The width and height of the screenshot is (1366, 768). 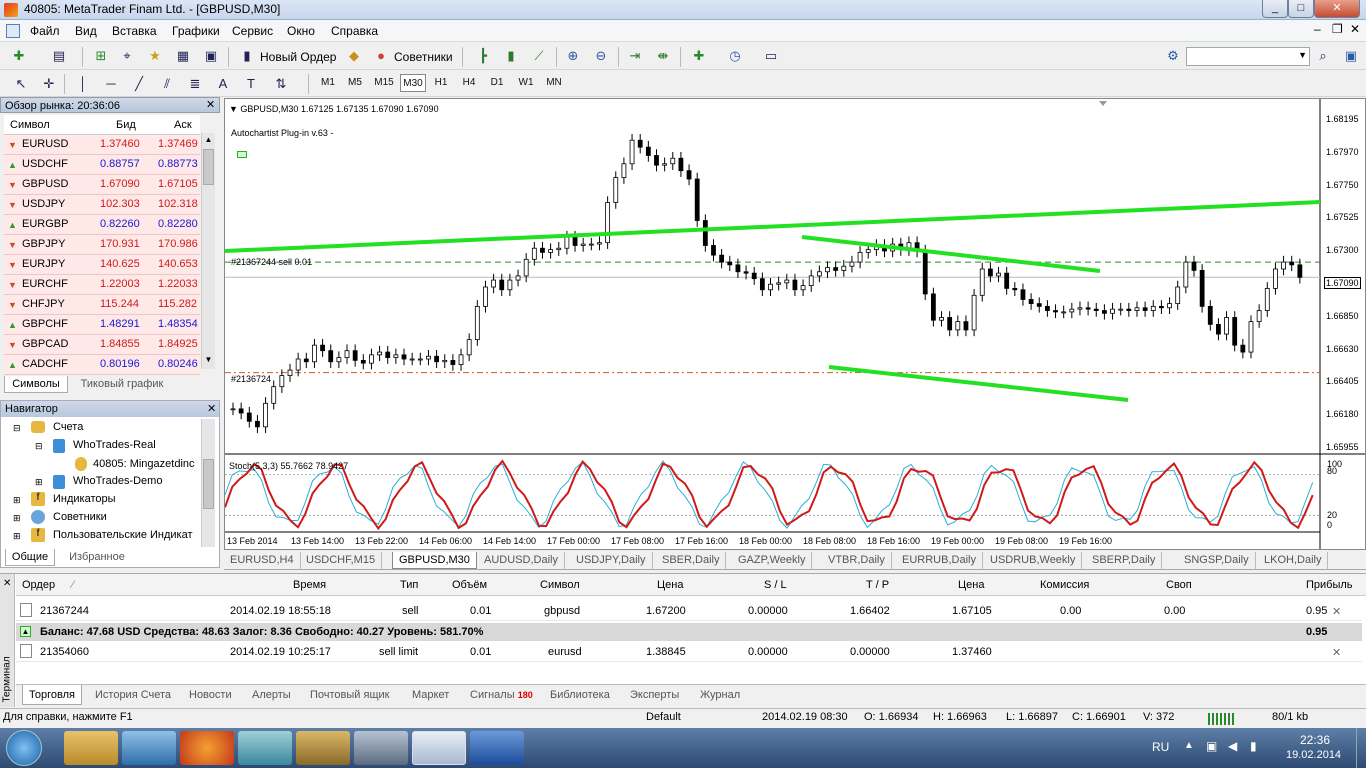 I want to click on paint-icon, so click(x=323, y=748).